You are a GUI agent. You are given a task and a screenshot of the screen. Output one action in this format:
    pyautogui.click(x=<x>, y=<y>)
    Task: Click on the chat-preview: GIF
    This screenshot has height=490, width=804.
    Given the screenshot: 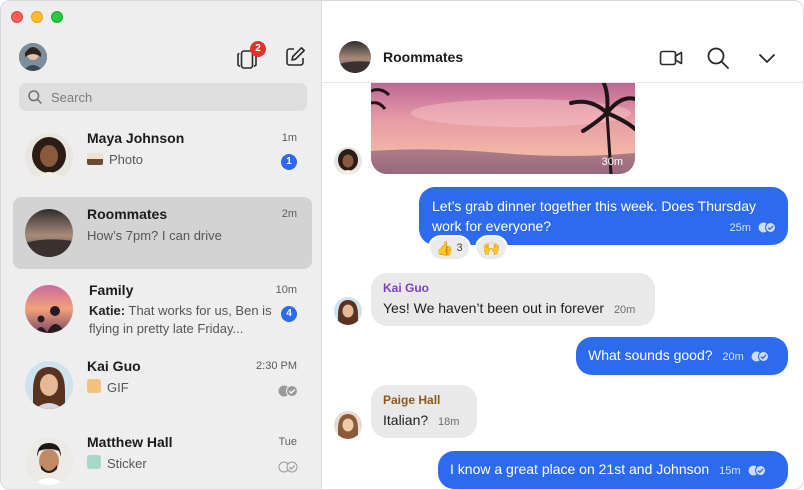 What is the action you would take?
    pyautogui.click(x=182, y=388)
    